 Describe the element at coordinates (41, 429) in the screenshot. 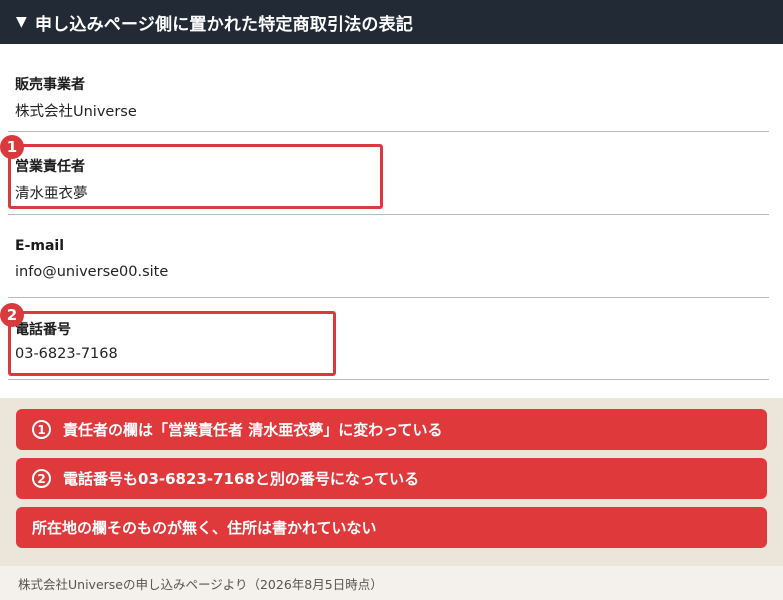

I see `note-number-icon: 1` at that location.